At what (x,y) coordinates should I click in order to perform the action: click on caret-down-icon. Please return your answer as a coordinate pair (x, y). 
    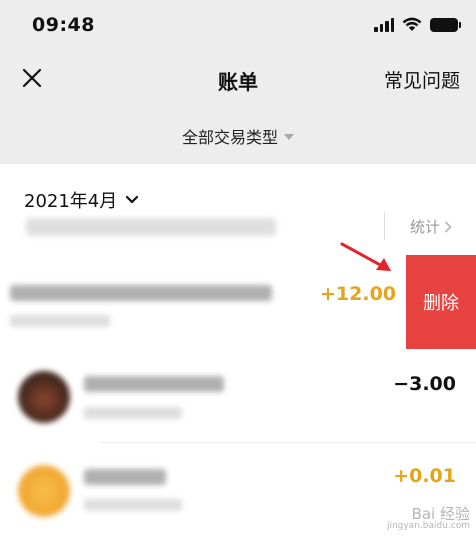
    Looking at the image, I should click on (289, 137).